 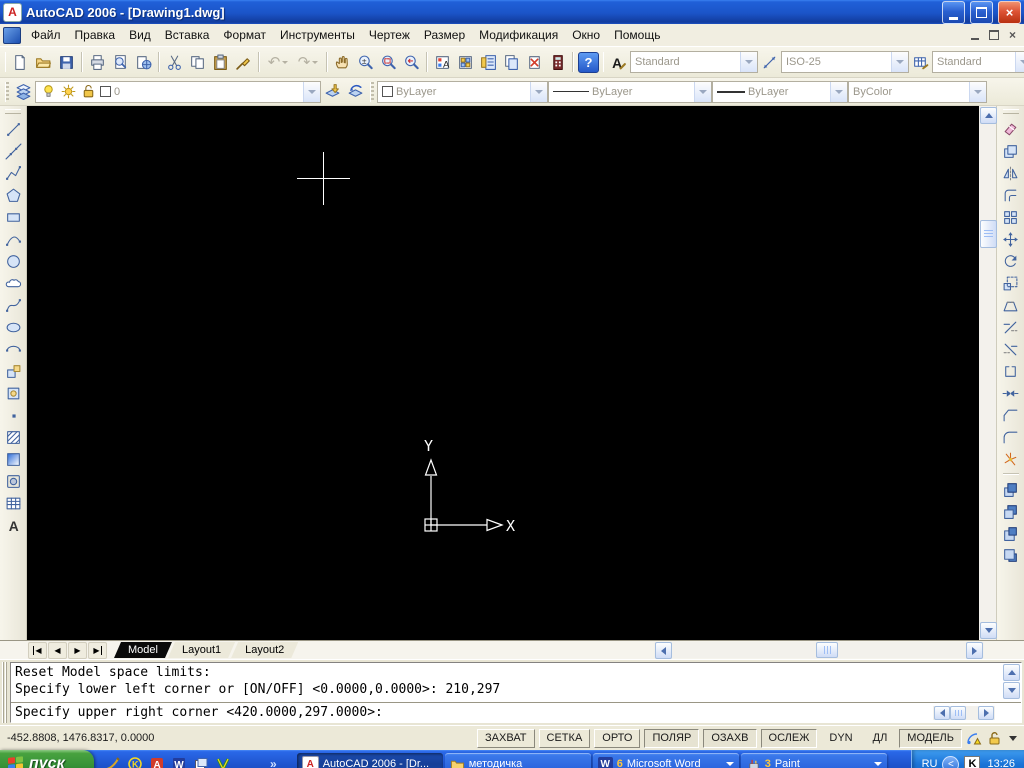 What do you see at coordinates (974, 35) in the screenshot?
I see `doc-minimize-button` at bounding box center [974, 35].